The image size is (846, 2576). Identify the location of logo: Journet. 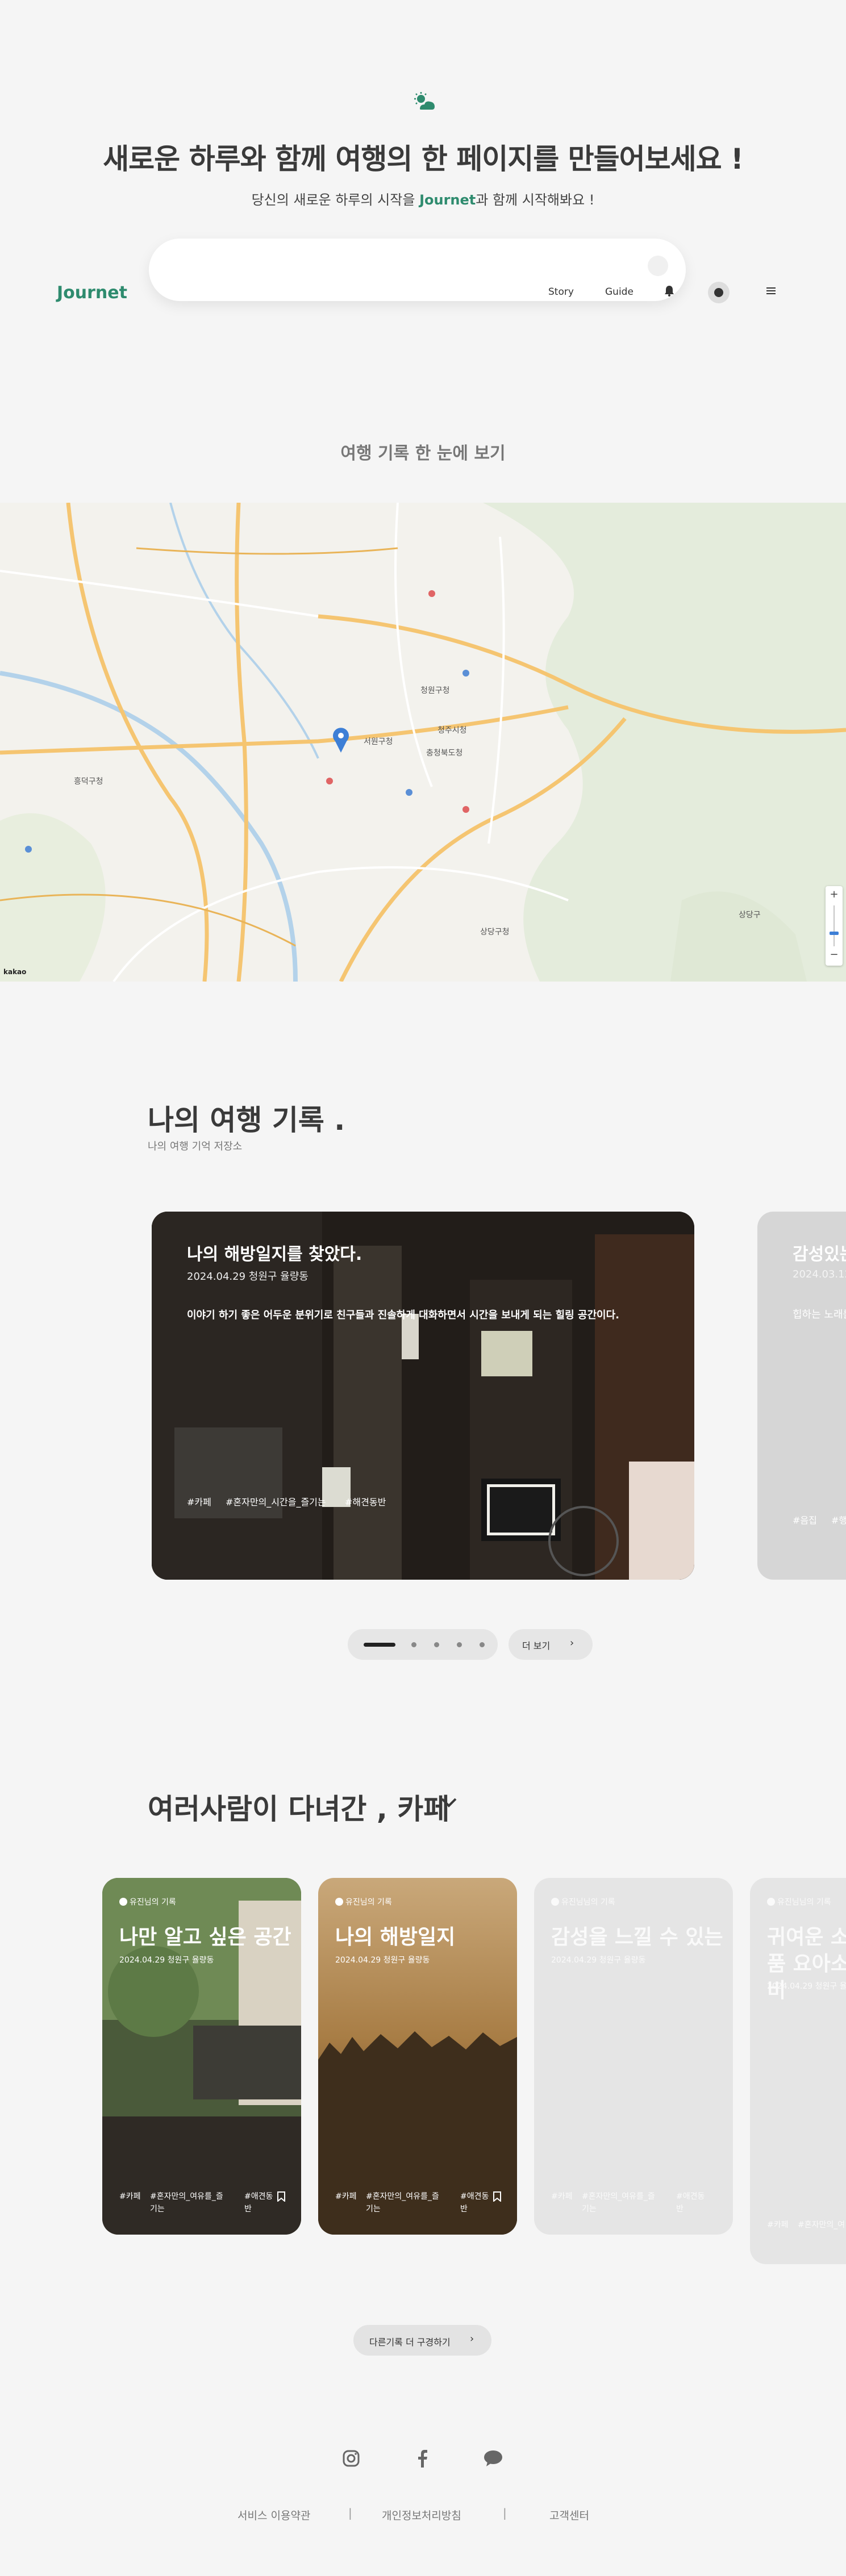
(92, 293).